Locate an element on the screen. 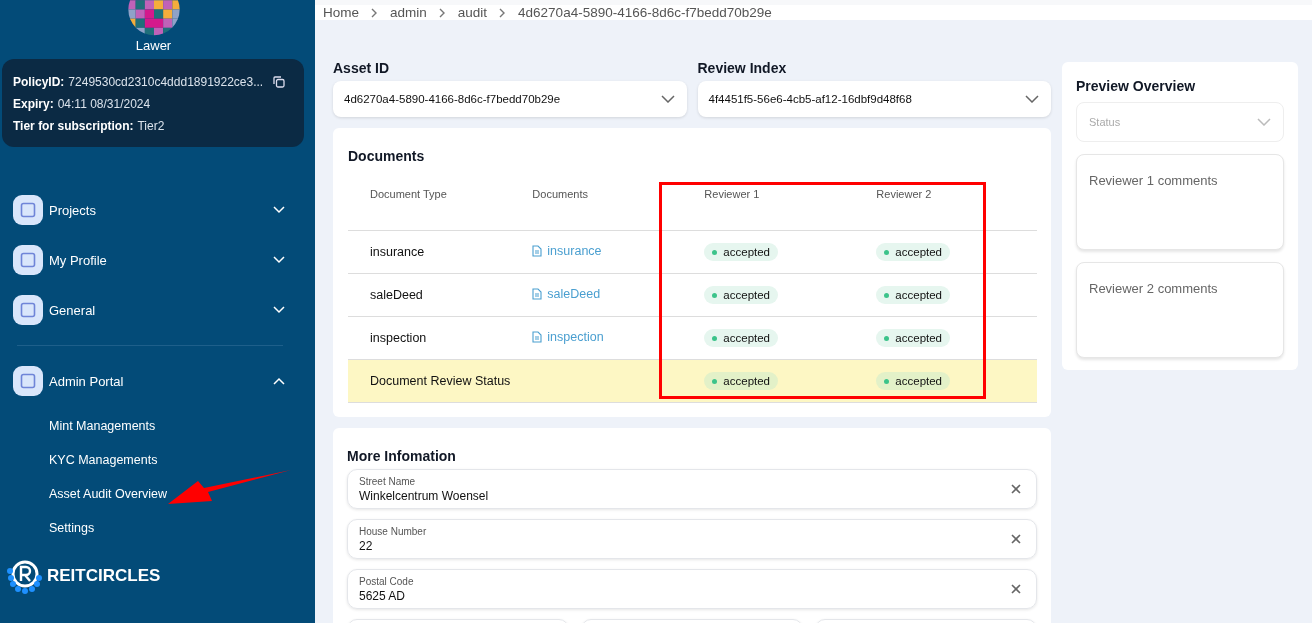 Image resolution: width=1312 pixels, height=623 pixels. breadcrumb-link: Home is located at coordinates (341, 12).